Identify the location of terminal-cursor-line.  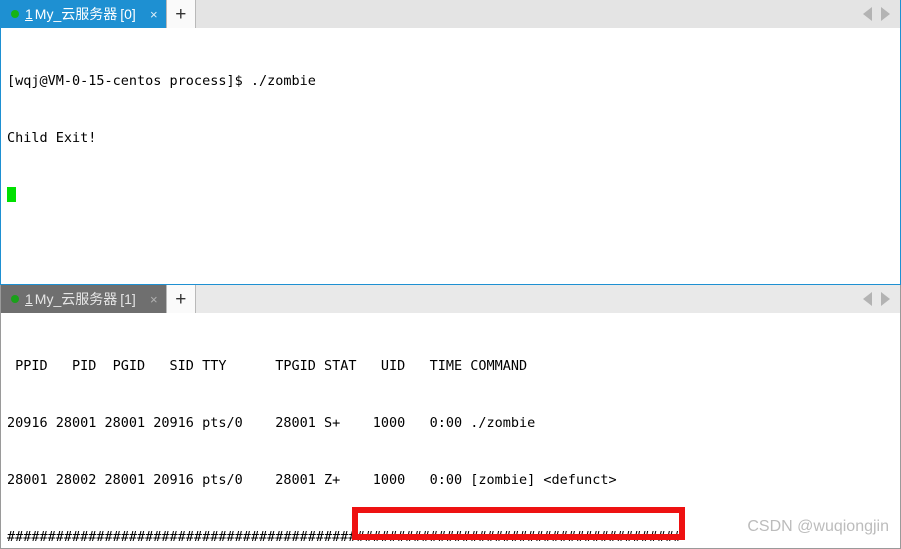
(453, 195).